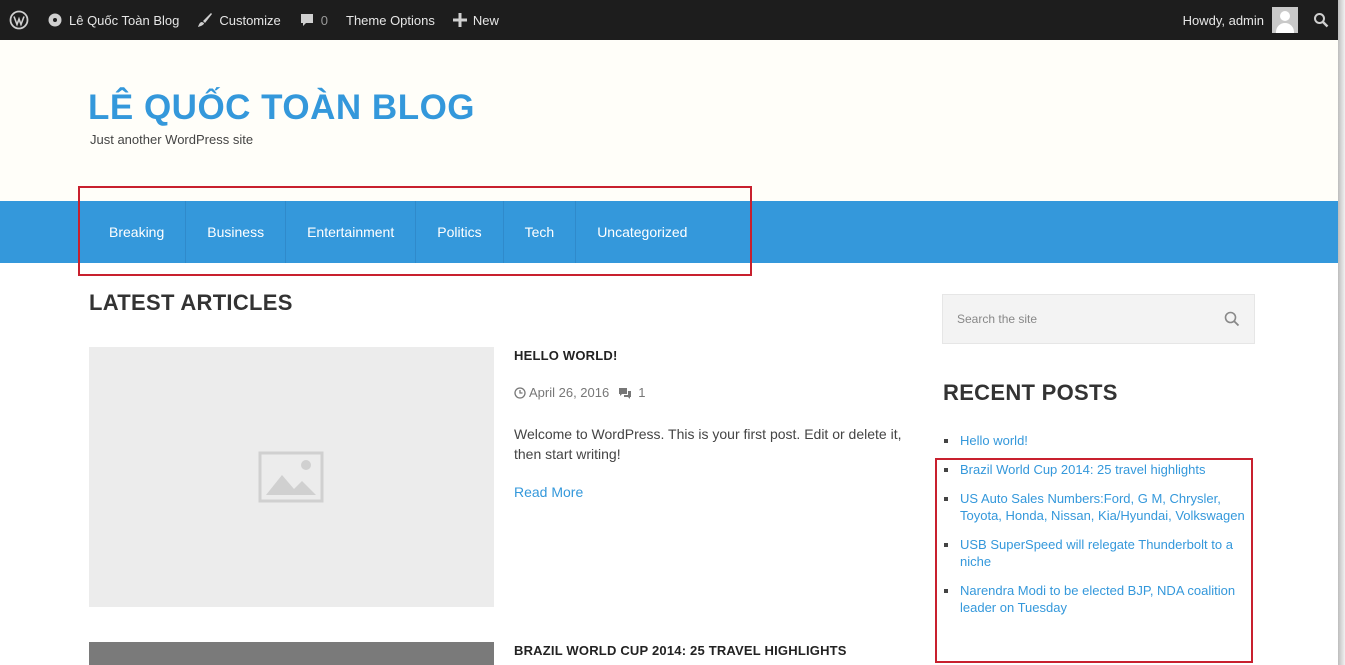  What do you see at coordinates (520, 392) in the screenshot?
I see `clock-icon` at bounding box center [520, 392].